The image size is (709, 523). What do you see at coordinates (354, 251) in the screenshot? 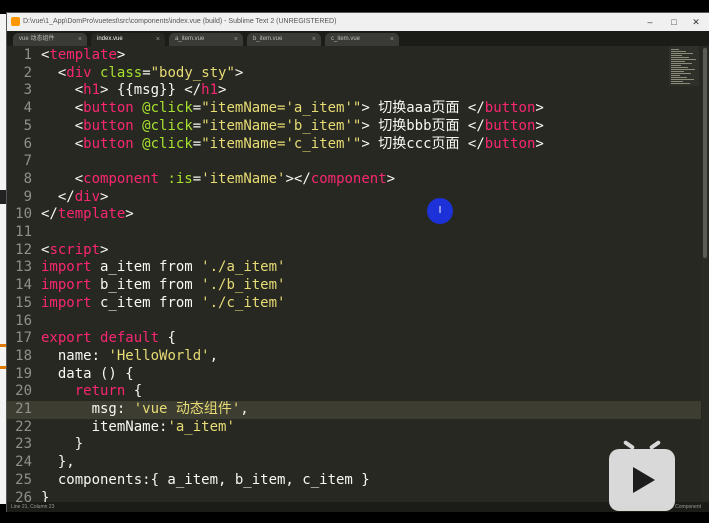
I see `code-line: 12 <script>` at bounding box center [354, 251].